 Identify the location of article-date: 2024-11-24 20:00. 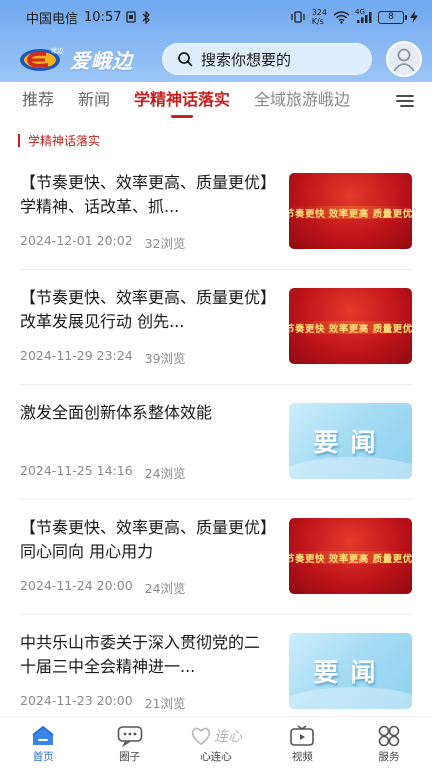
(76, 585).